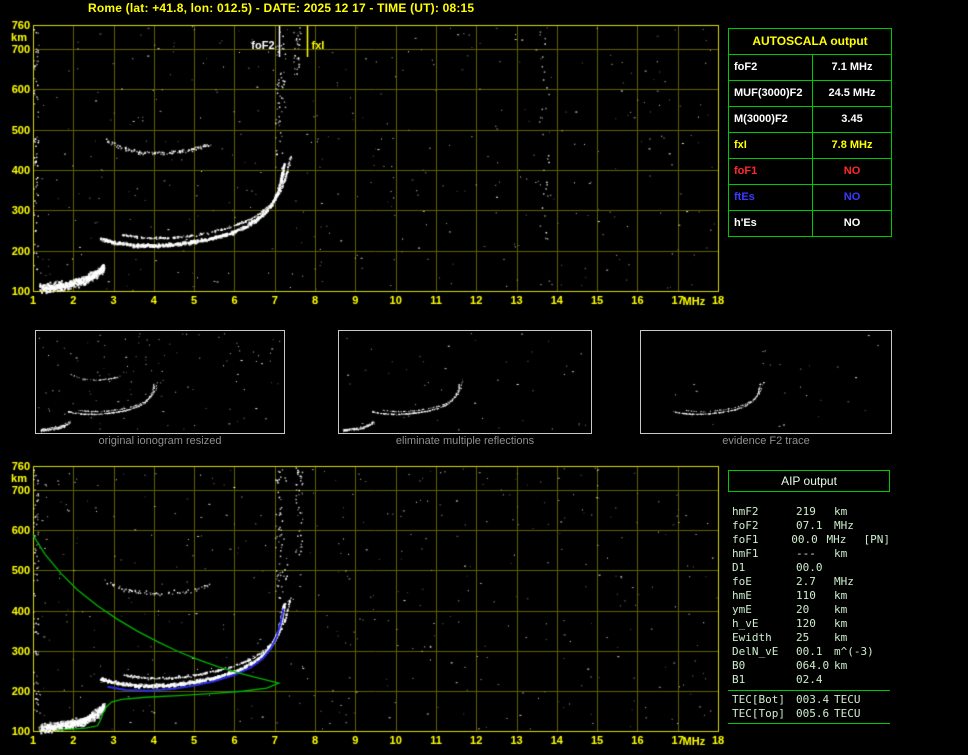  What do you see at coordinates (739, 665) in the screenshot?
I see `aip-param-label: B0` at bounding box center [739, 665].